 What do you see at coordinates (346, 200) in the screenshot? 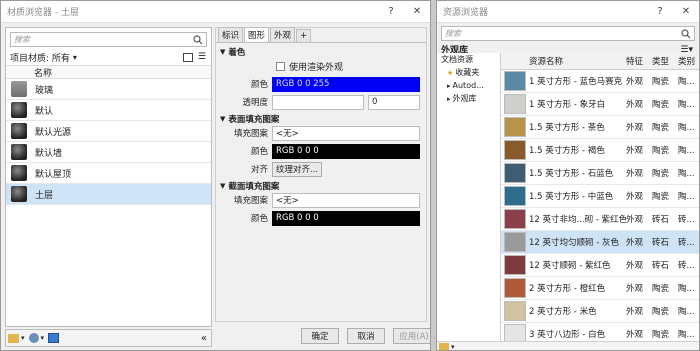
I see `cut-pattern-field: <无>` at bounding box center [346, 200].